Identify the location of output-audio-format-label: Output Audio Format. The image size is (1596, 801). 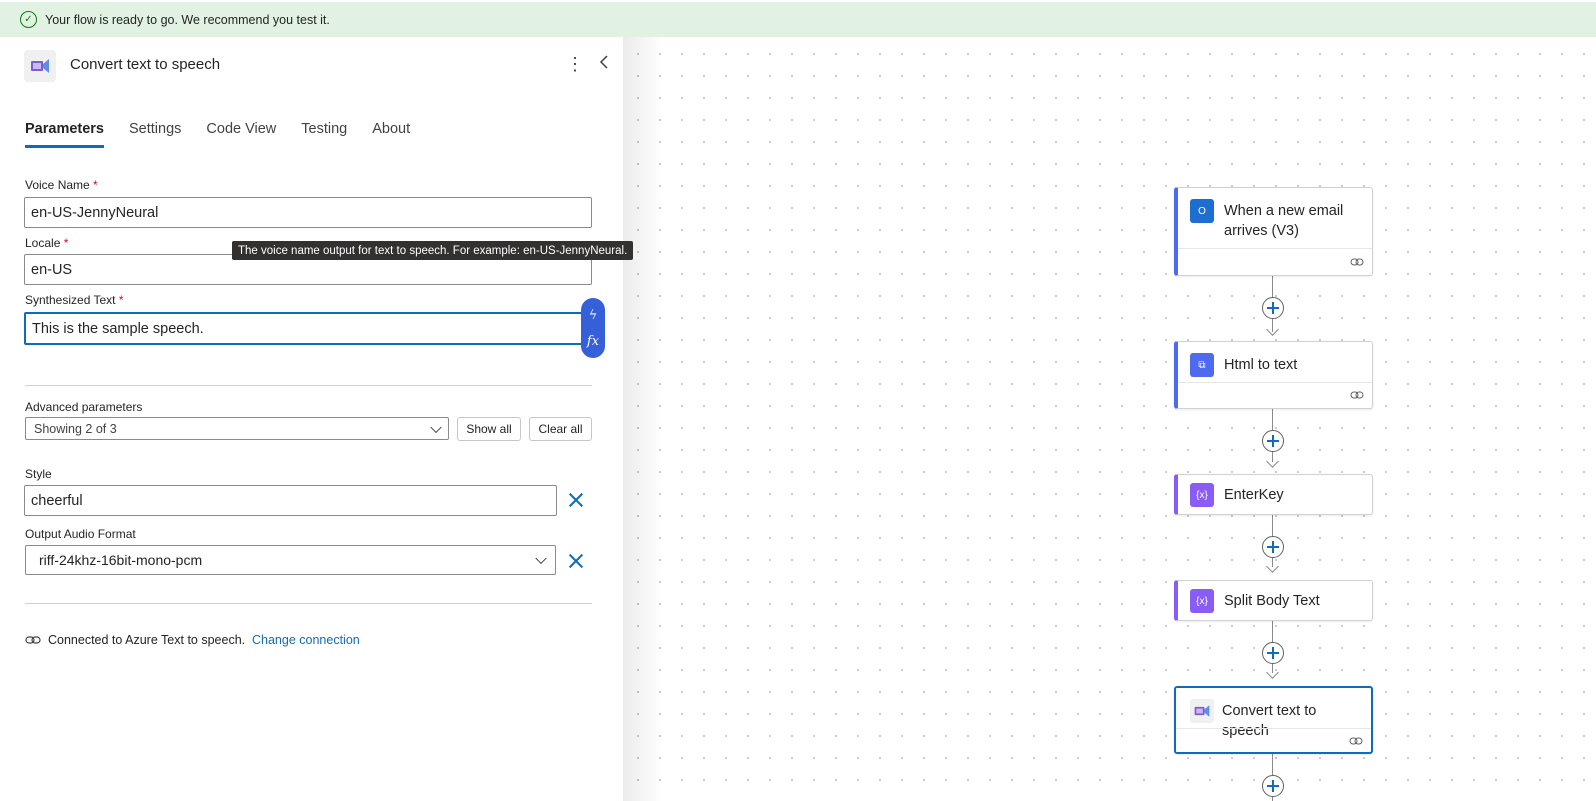
(80, 534).